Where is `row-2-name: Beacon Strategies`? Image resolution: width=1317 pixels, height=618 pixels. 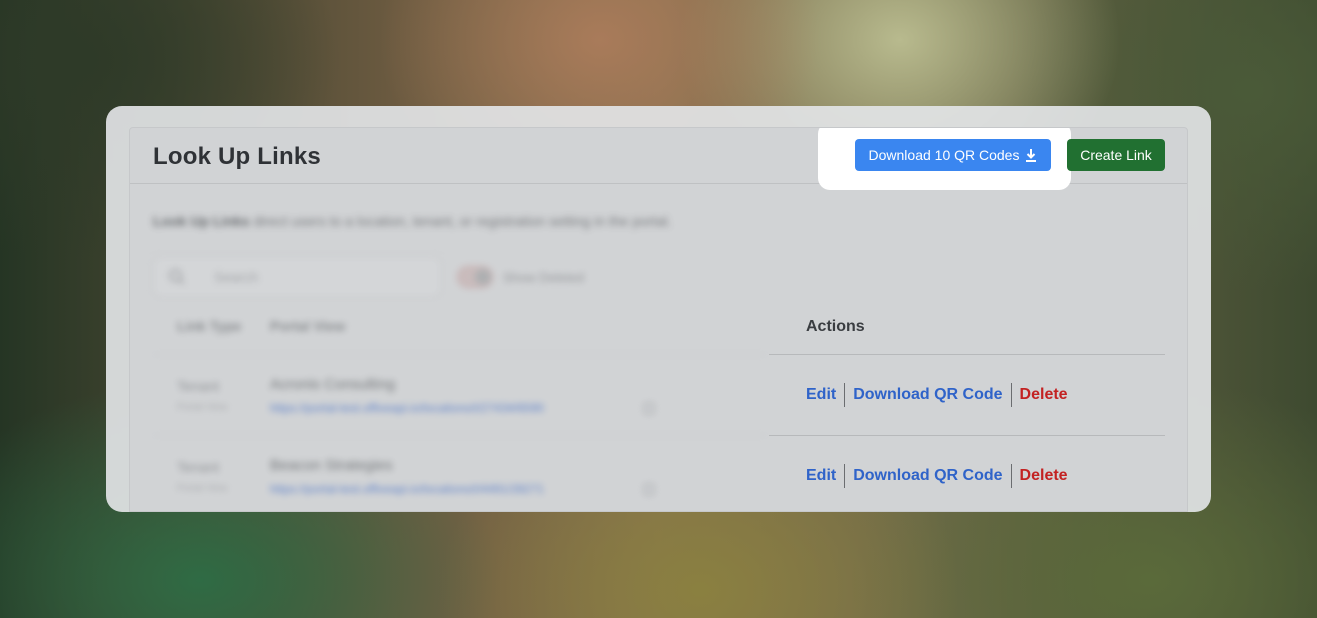
row-2-name: Beacon Strategies is located at coordinates (331, 465).